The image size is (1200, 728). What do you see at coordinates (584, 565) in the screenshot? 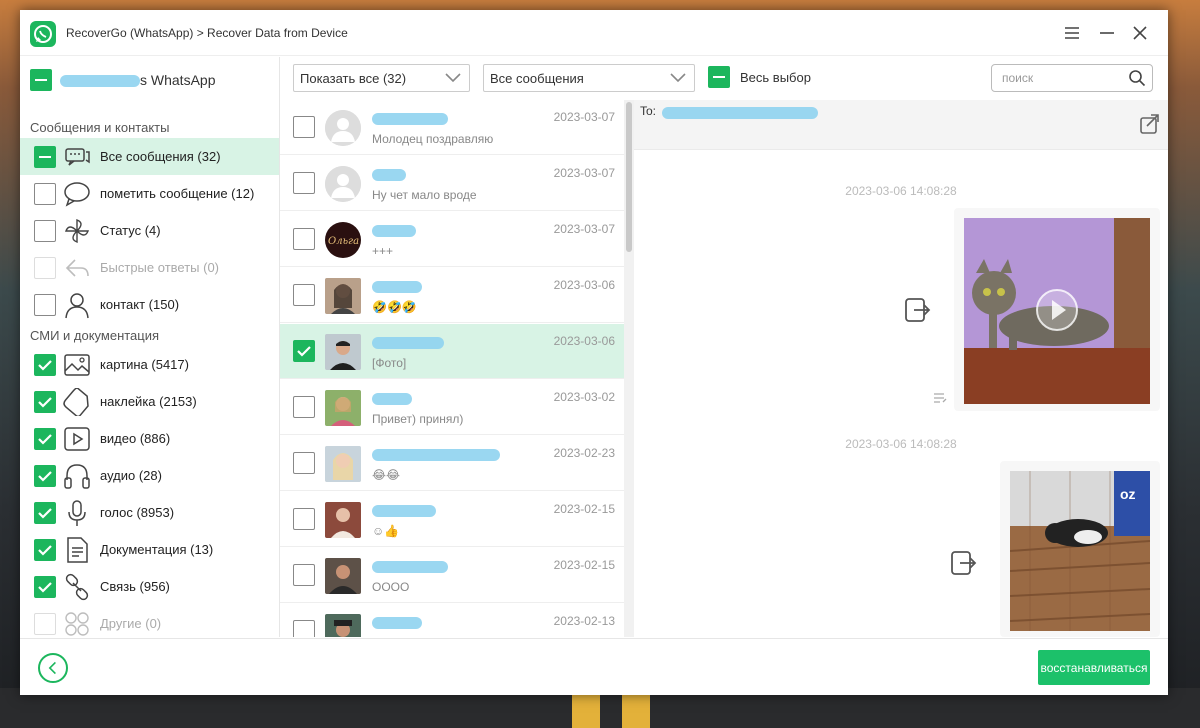
I see `chat-date: 2023-02-15` at bounding box center [584, 565].